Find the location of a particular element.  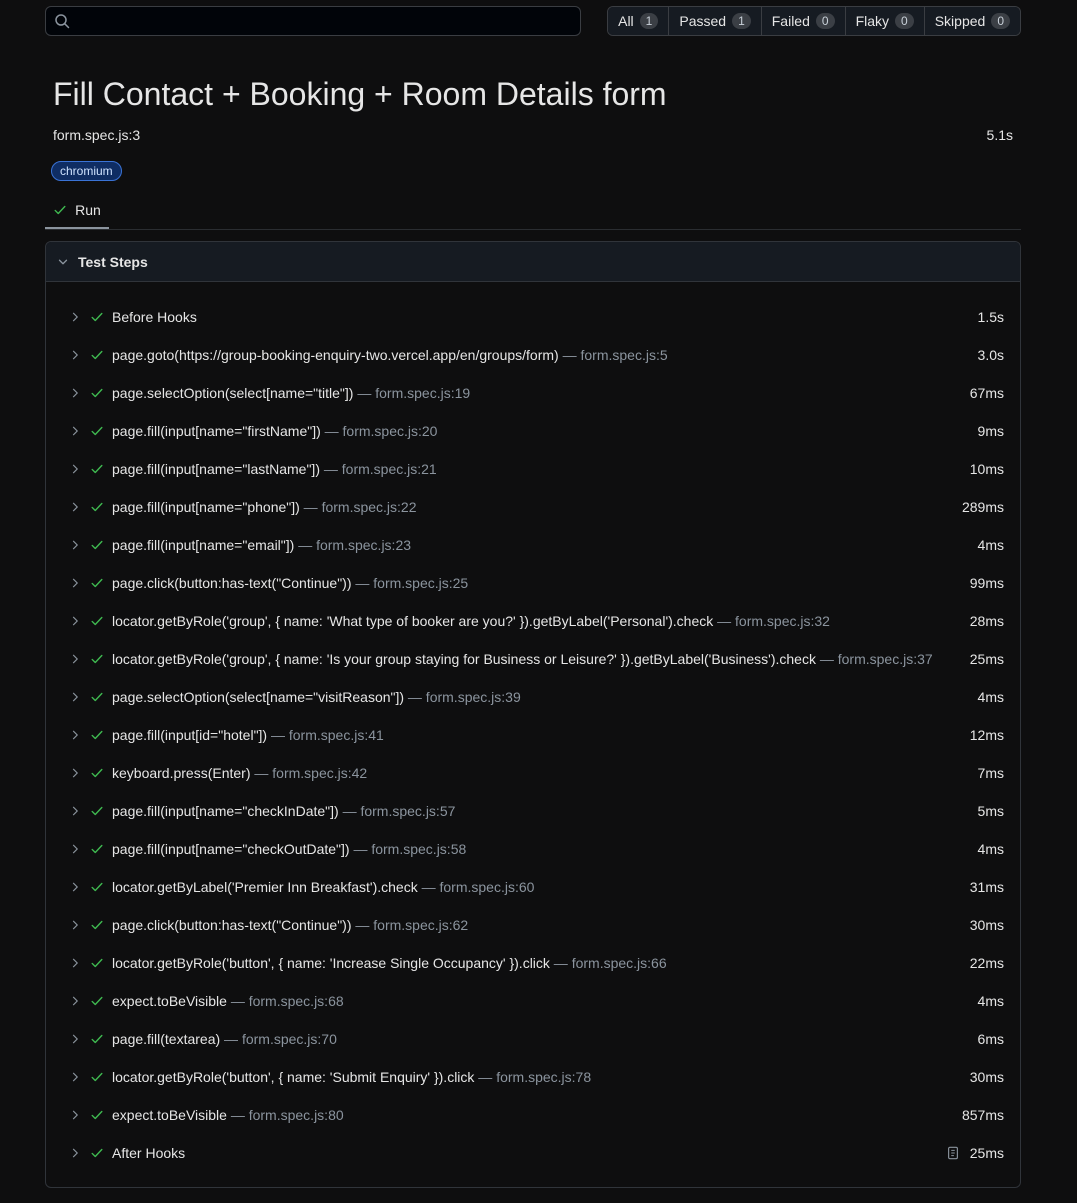

filter-skipped-count: 0 is located at coordinates (1000, 21).